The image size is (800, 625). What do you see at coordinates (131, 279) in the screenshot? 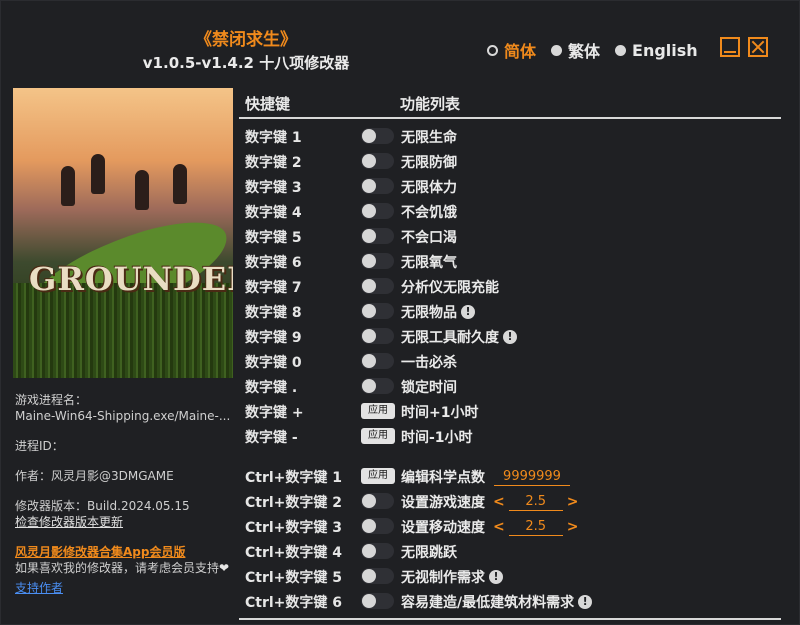
I see `cover-logo: GROUNDED` at bounding box center [131, 279].